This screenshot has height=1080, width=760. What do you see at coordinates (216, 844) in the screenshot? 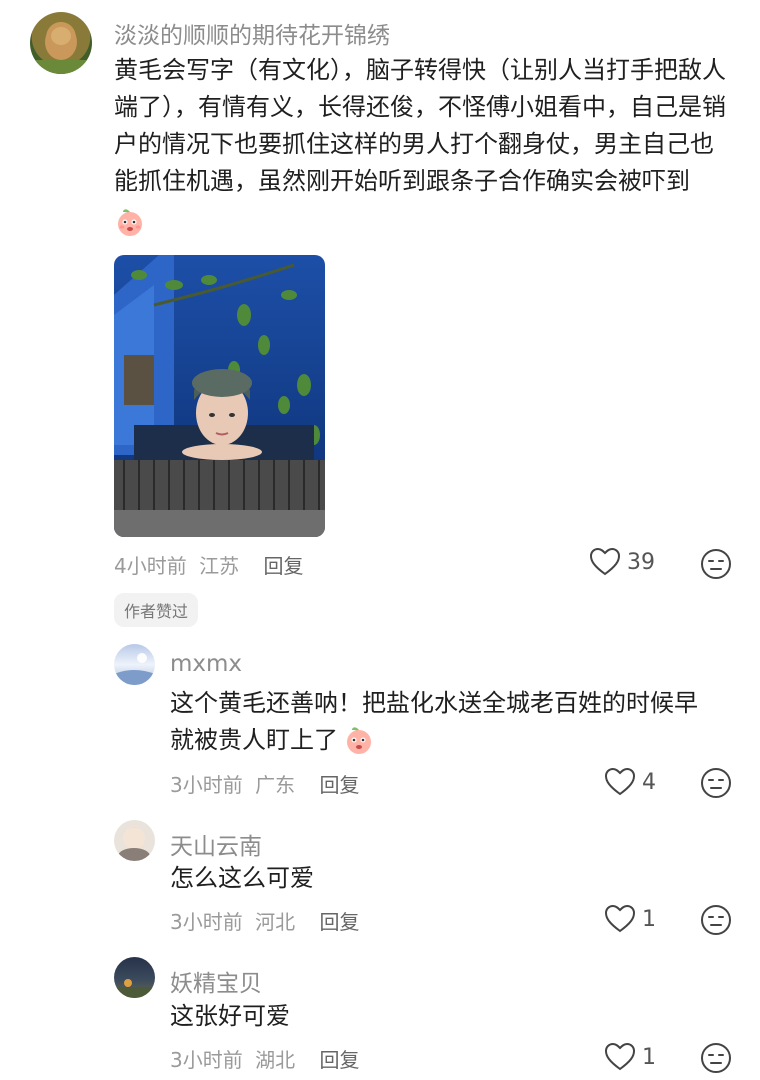
I see `reply-2-username: 天山云南` at bounding box center [216, 844].